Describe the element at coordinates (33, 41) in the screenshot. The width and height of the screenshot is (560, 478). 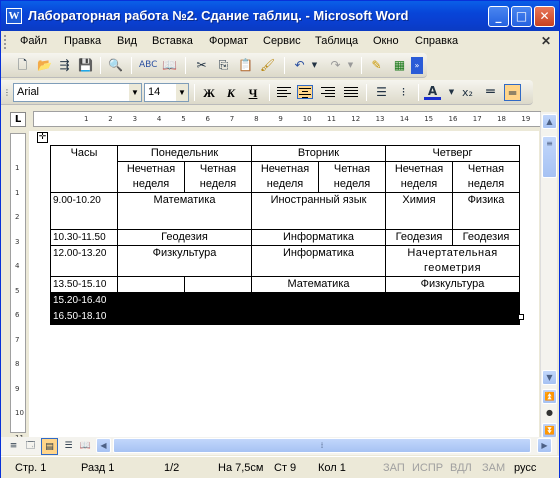
I see `menu-file: Файл` at that location.